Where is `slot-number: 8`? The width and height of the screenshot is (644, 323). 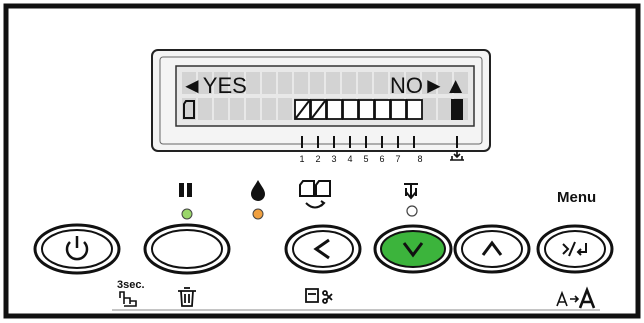
slot-number: 8 is located at coordinates (419, 159).